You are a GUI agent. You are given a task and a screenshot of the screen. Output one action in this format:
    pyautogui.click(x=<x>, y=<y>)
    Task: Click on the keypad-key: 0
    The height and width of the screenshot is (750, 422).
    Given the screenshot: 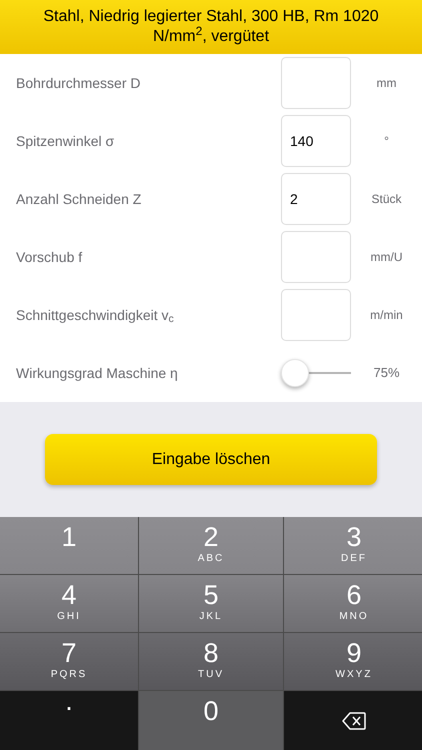 What is the action you would take?
    pyautogui.click(x=211, y=720)
    